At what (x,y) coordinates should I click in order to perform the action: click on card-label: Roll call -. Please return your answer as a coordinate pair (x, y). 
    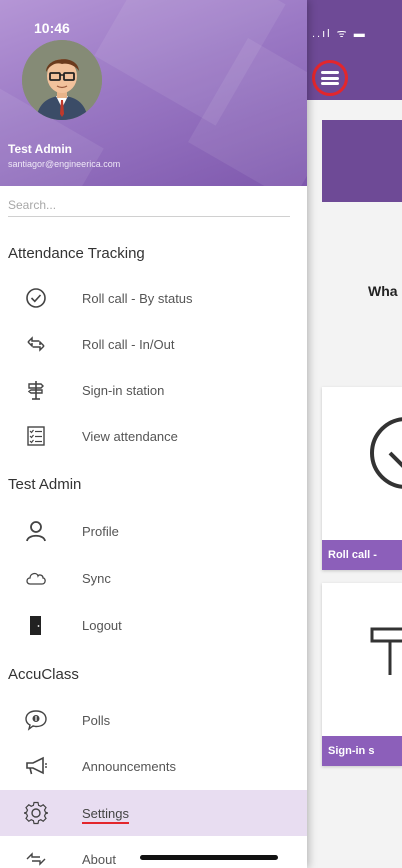
    Looking at the image, I should click on (362, 555).